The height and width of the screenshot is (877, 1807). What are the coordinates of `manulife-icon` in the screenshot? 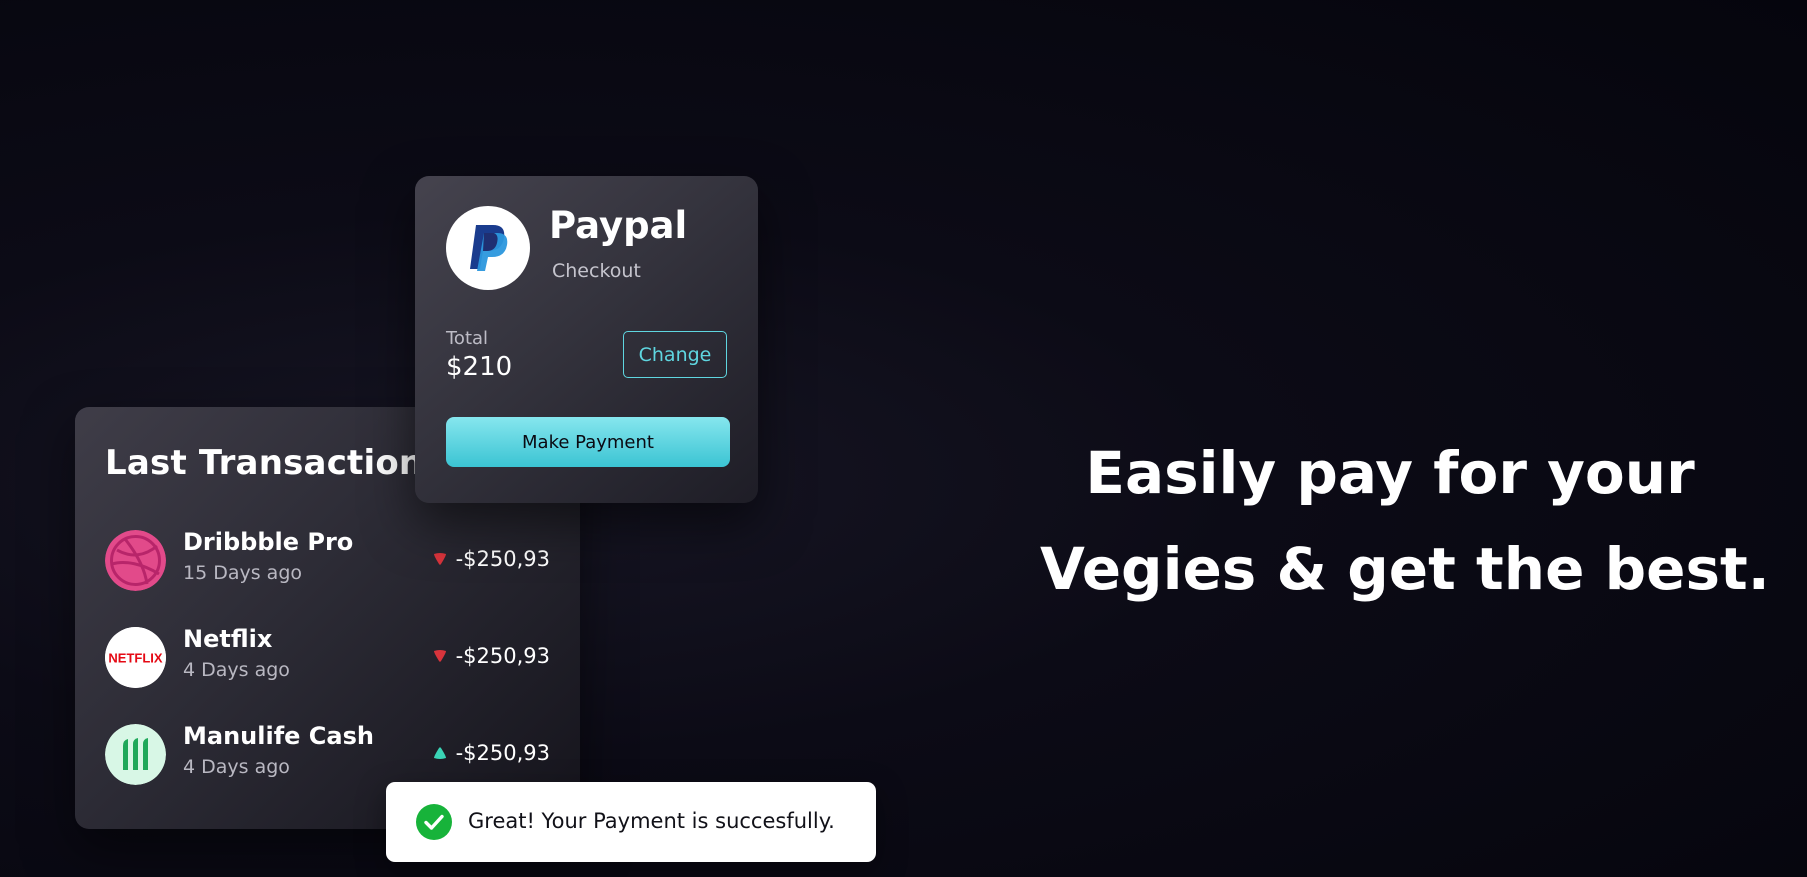 It's located at (135, 754).